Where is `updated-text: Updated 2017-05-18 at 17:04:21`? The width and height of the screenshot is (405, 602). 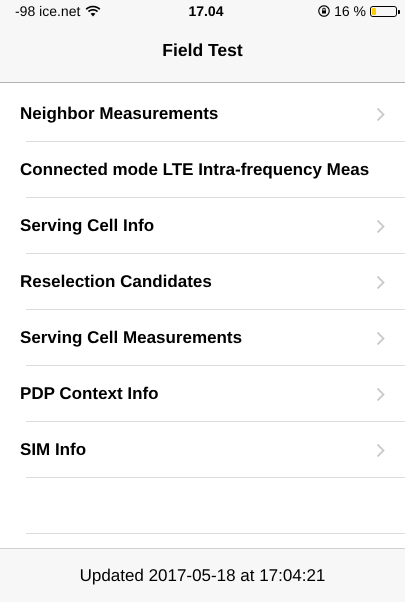
updated-text: Updated 2017-05-18 at 17:04:21 is located at coordinates (203, 576).